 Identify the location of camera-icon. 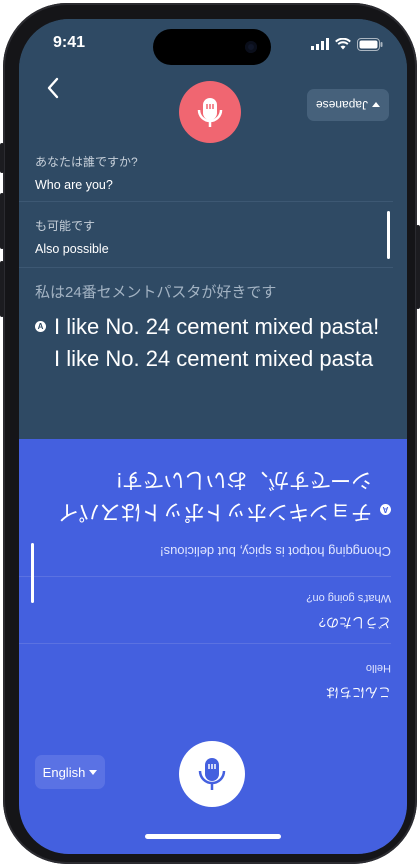
(251, 47).